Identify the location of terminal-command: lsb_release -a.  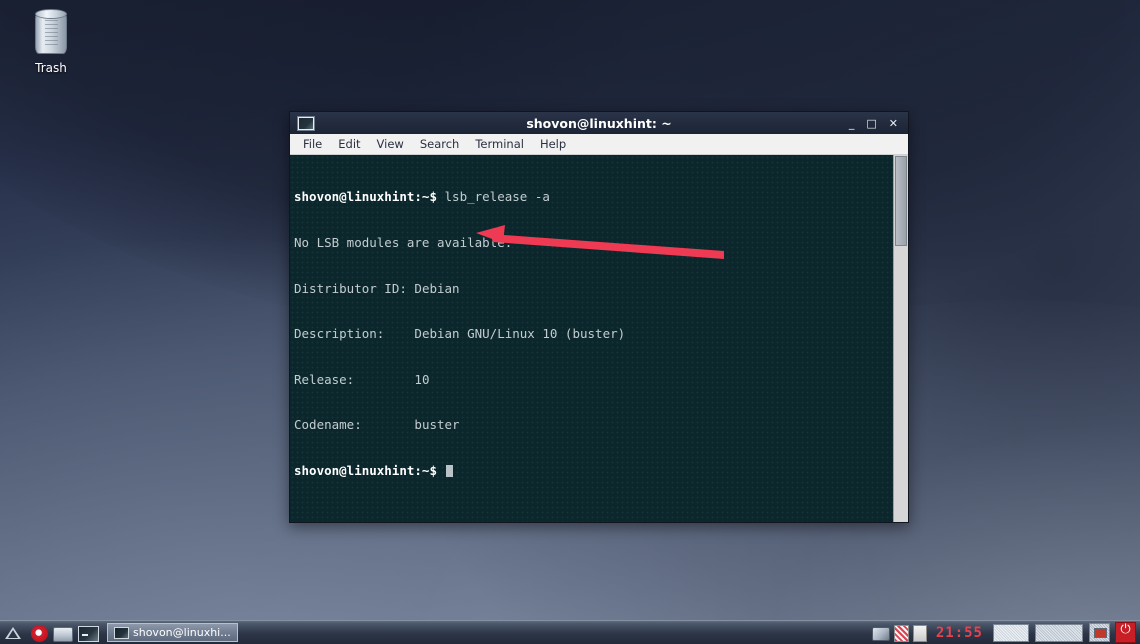
(497, 197).